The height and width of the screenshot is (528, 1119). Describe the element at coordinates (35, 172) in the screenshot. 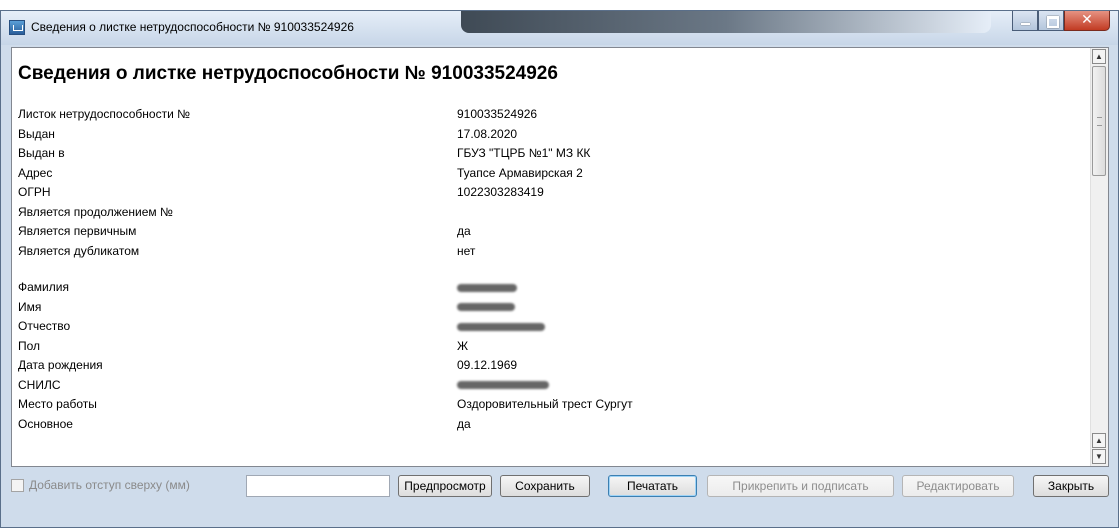

I see `field-label: Адрес` at that location.